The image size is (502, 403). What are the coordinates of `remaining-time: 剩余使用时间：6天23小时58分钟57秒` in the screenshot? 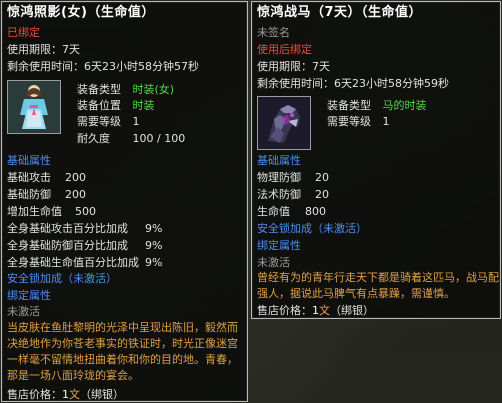 It's located at (103, 66).